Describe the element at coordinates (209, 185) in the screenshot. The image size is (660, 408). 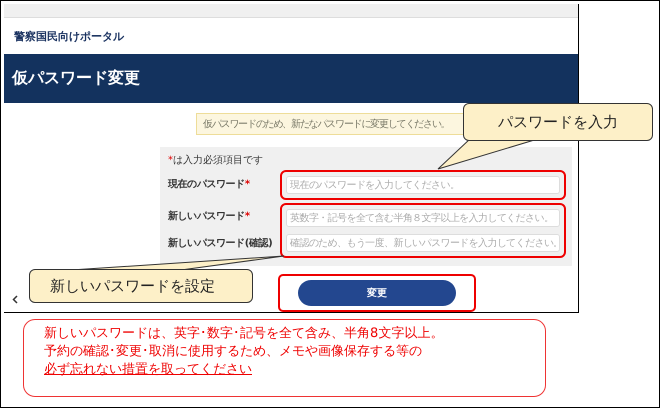
I see `field-label: 現在のパスワード*` at that location.